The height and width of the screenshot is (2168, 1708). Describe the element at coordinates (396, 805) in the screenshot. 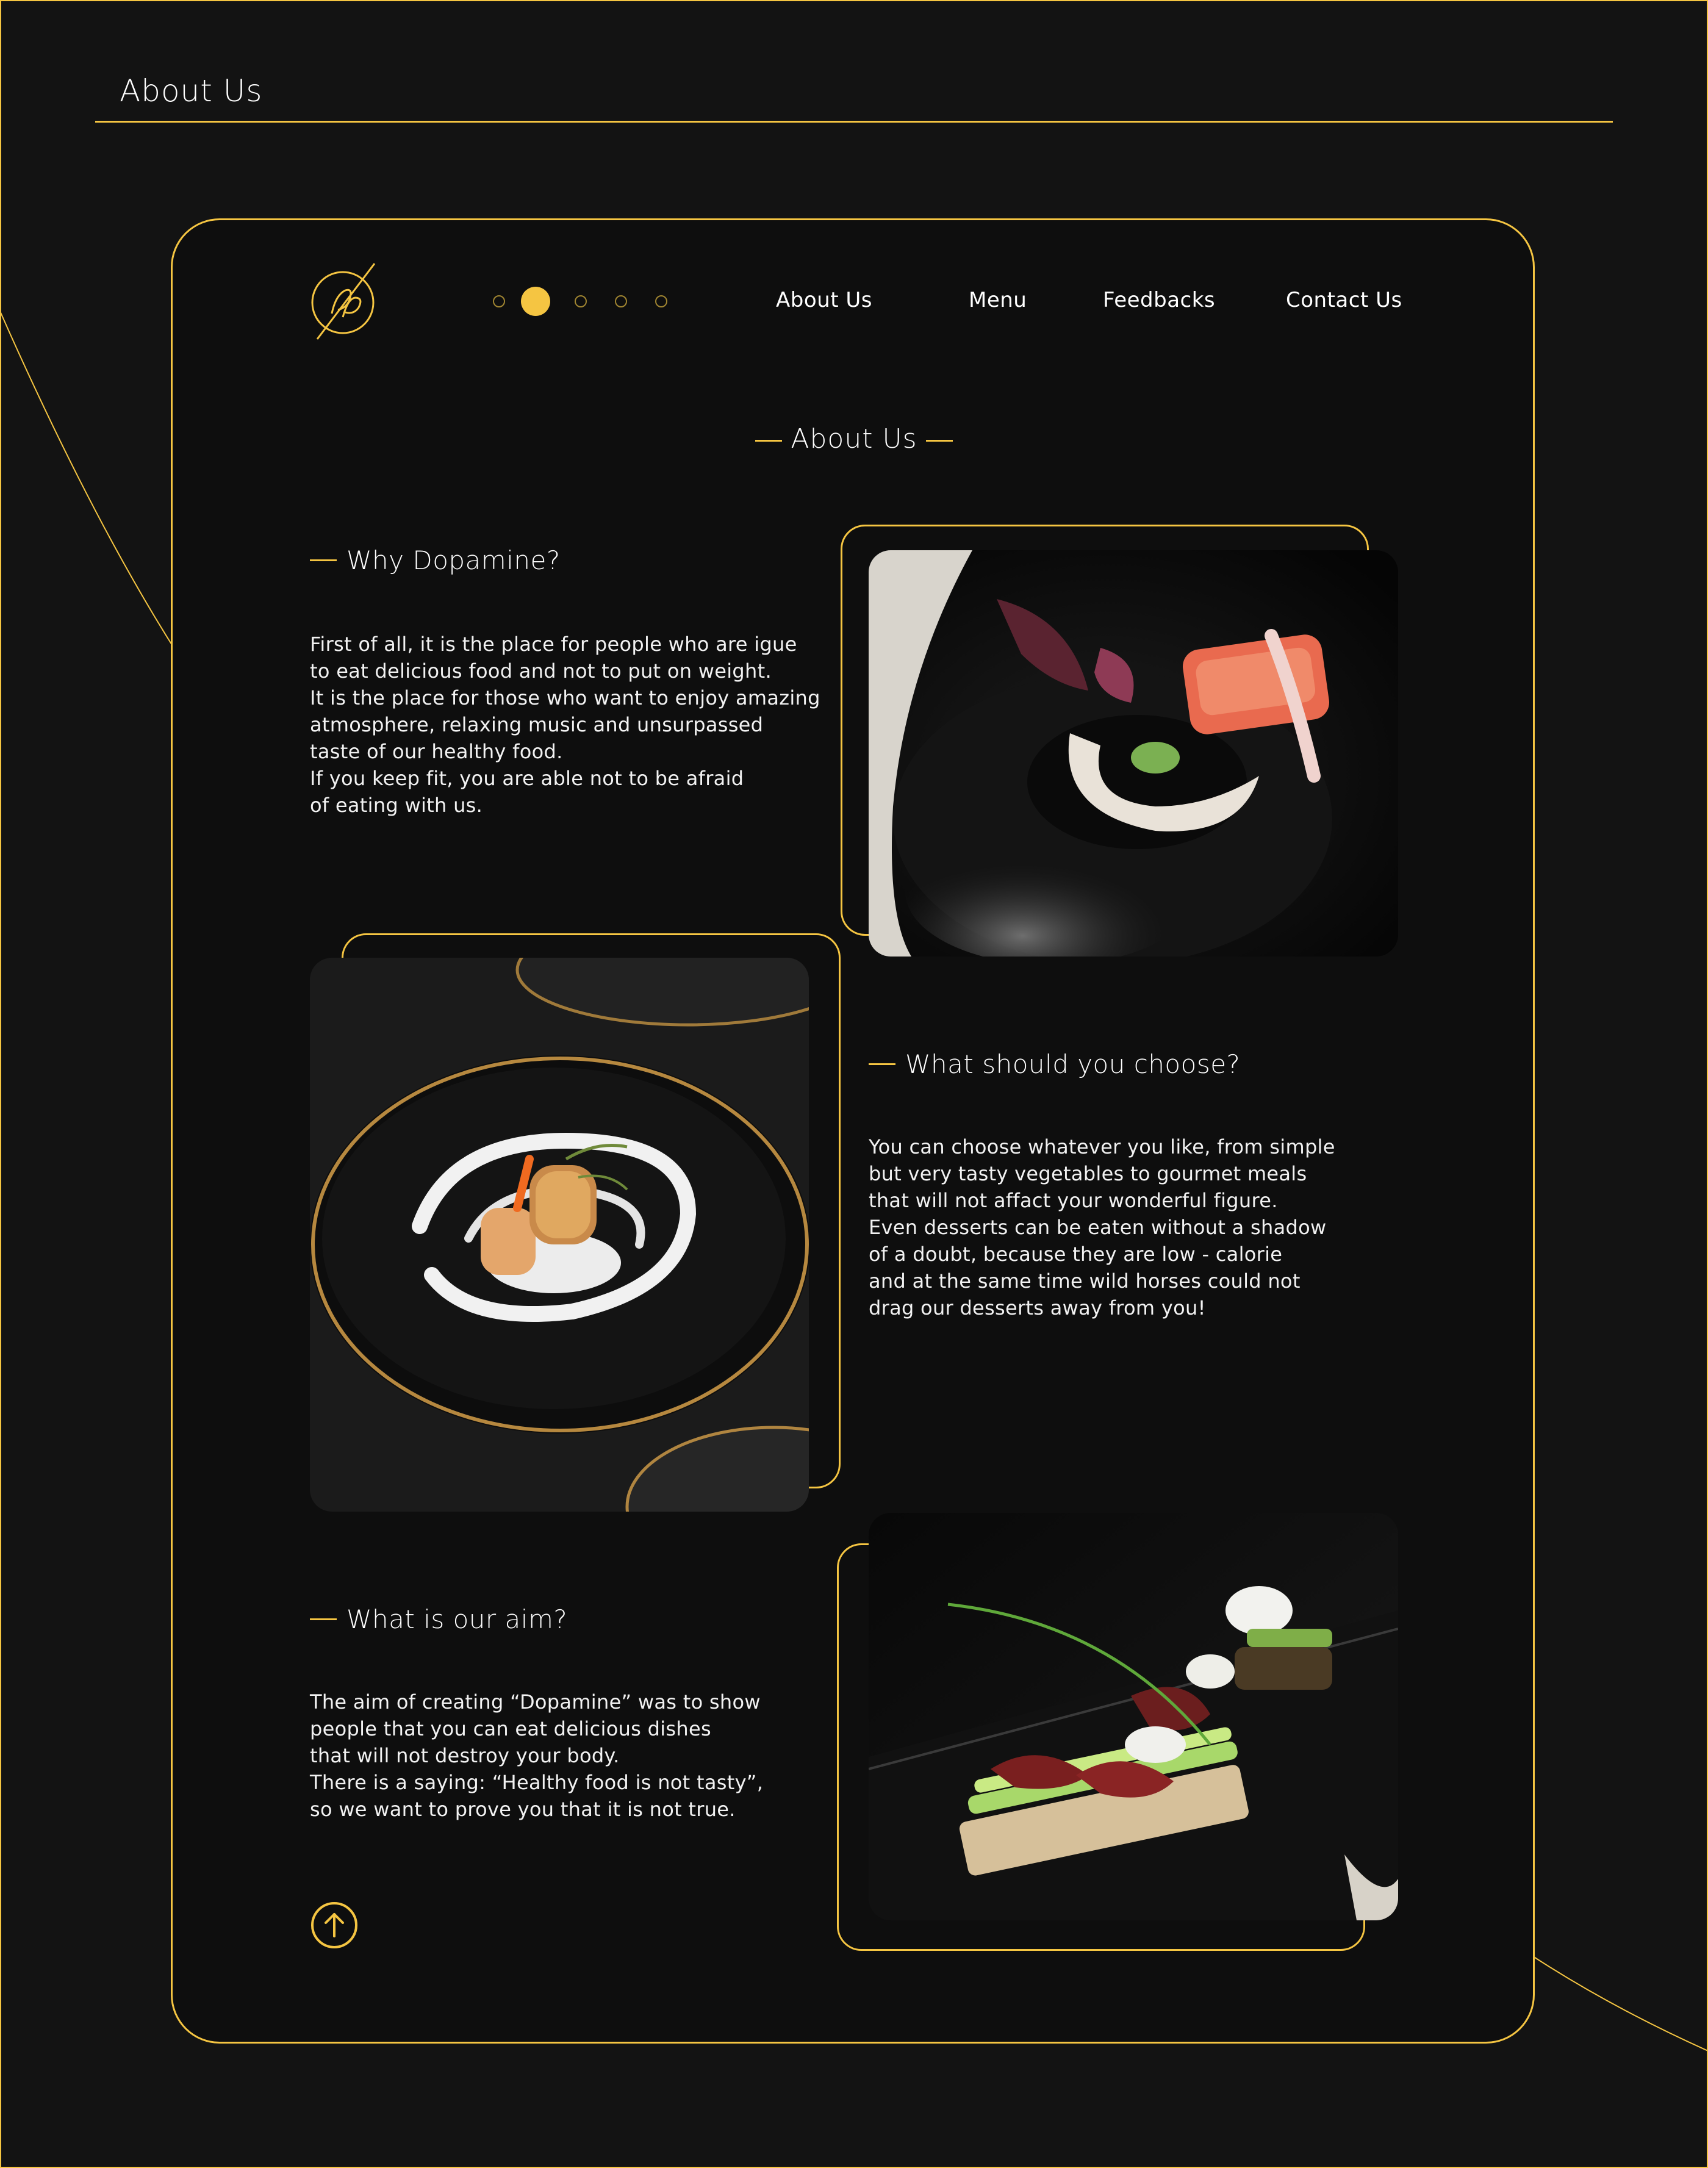

I see `text-line: of eating with us.` at that location.